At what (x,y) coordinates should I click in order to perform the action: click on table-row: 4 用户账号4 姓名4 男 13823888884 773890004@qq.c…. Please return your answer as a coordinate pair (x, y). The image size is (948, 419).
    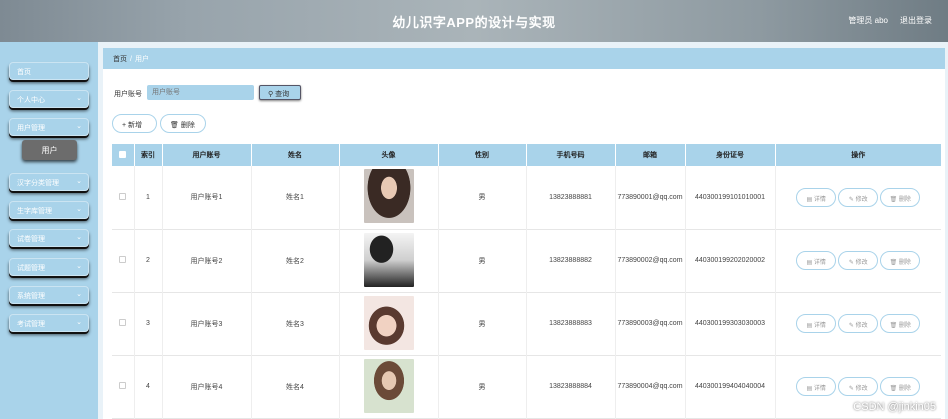
    Looking at the image, I should click on (526, 386).